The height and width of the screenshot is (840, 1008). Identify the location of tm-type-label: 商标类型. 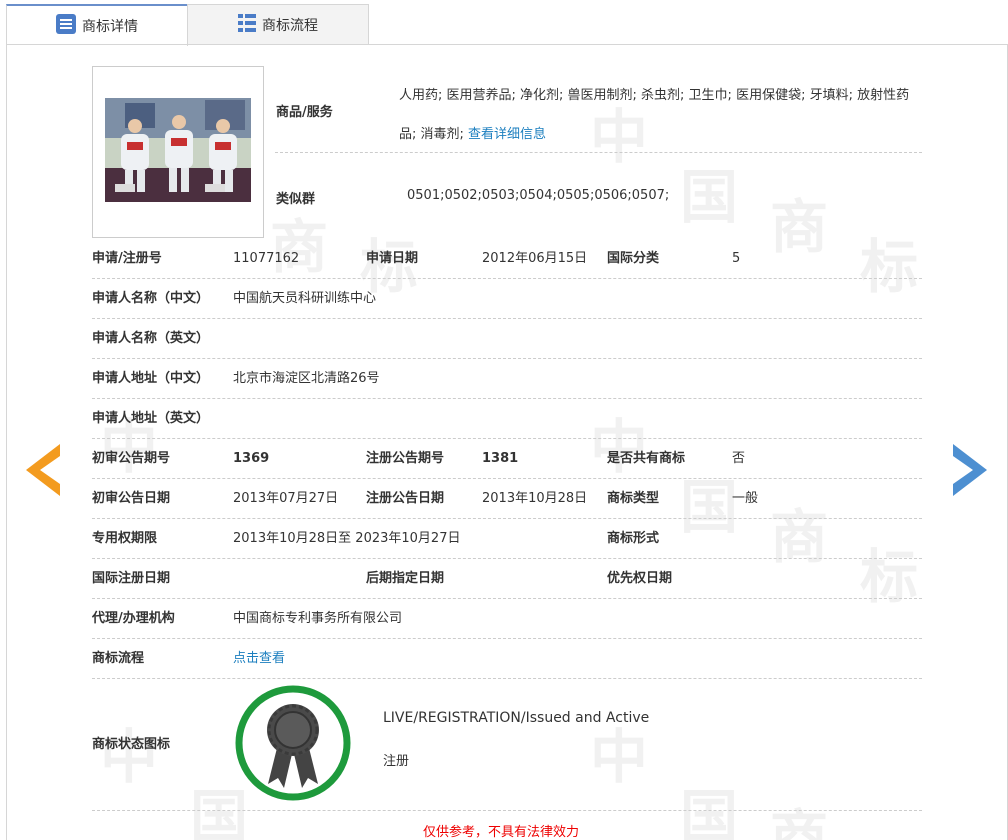
(633, 498).